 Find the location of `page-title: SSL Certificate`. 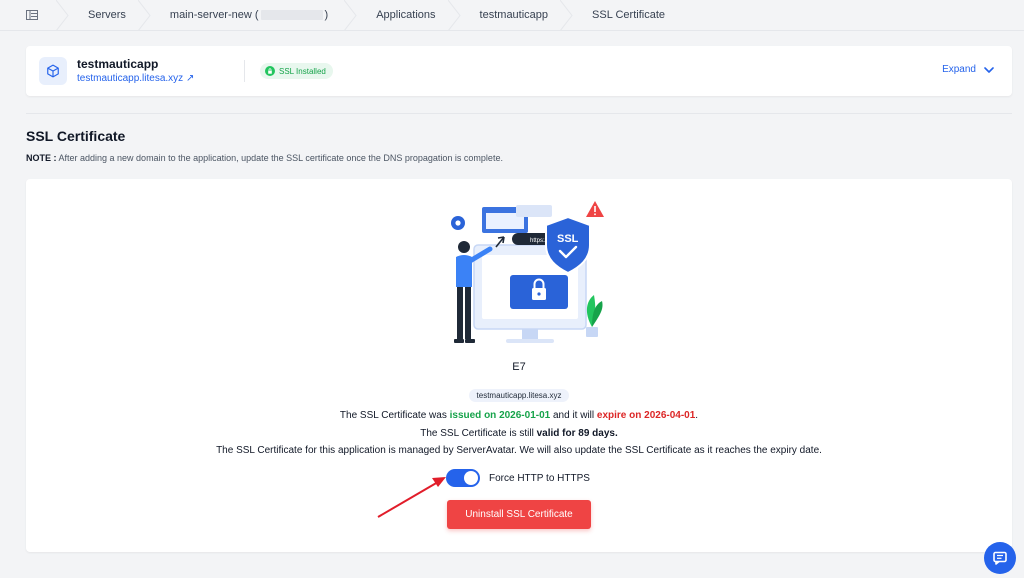

page-title: SSL Certificate is located at coordinates (76, 136).